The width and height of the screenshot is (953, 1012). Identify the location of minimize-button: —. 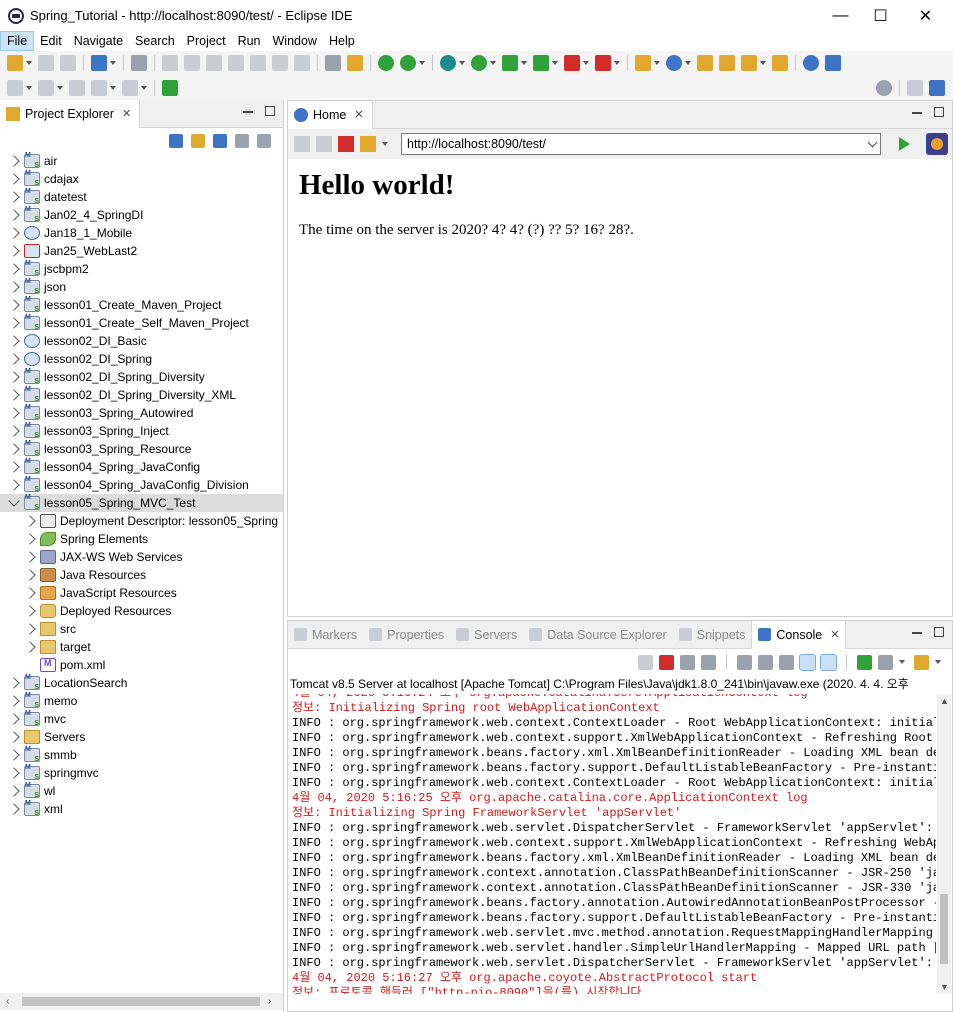
(840, 15).